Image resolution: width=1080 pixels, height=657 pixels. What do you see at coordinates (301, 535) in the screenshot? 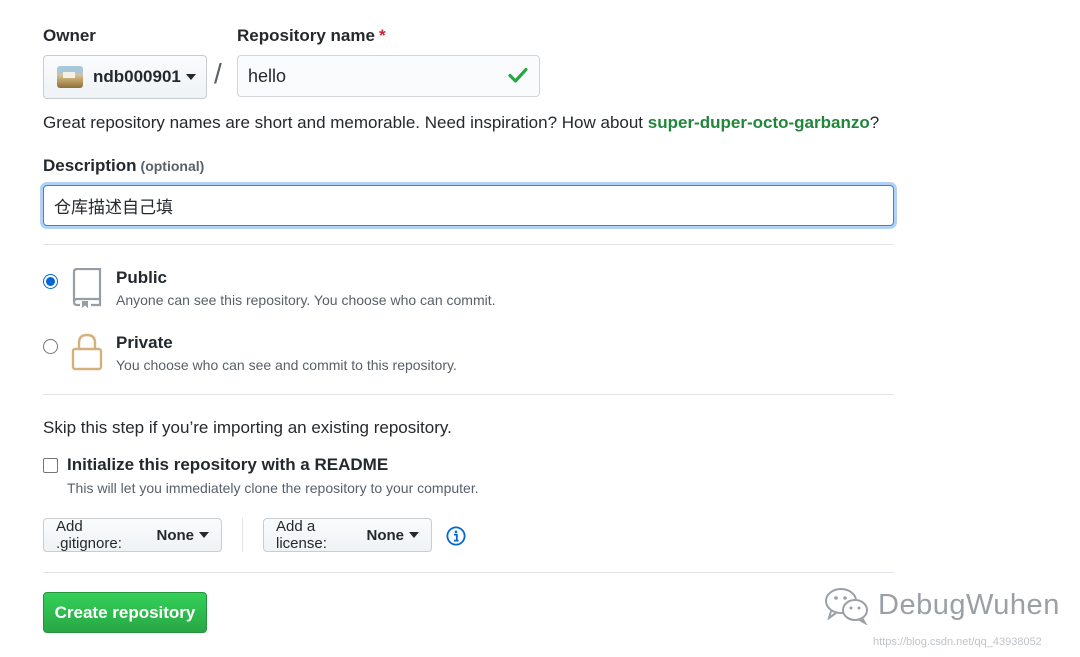
I see `license-label: Add a license:` at bounding box center [301, 535].